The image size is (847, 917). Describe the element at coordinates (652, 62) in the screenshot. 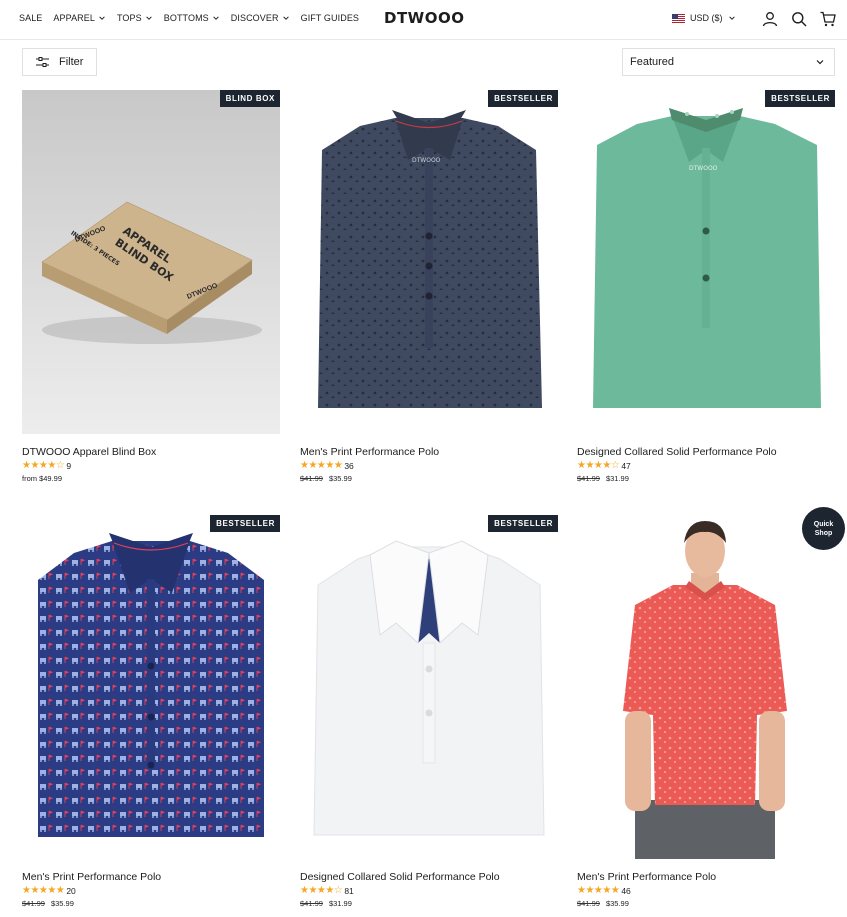

I see `sort-value: Featured` at that location.